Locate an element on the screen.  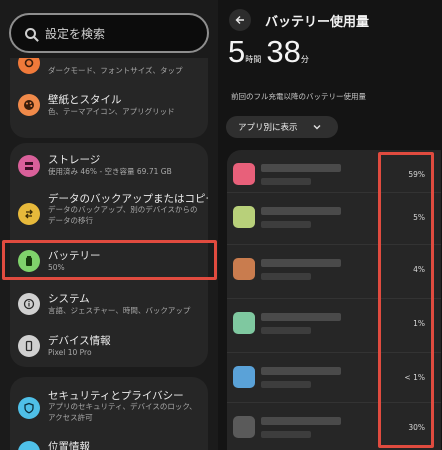
view-by-dropdown-label: アプリ別に表示 is located at coordinates (268, 128).